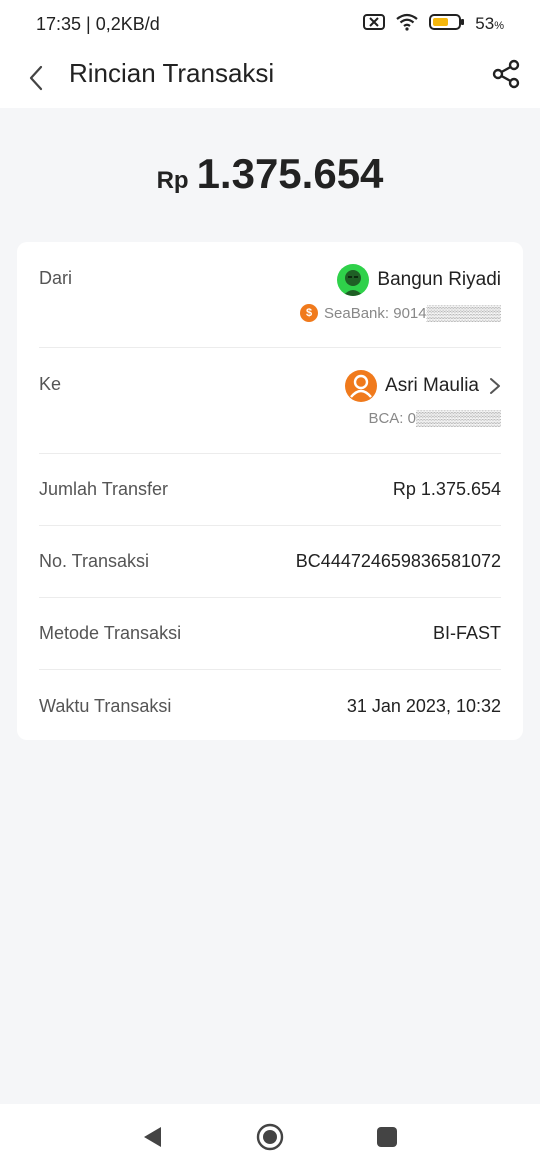 This screenshot has height=1170, width=540. I want to click on square-recents-icon, so click(387, 1137).